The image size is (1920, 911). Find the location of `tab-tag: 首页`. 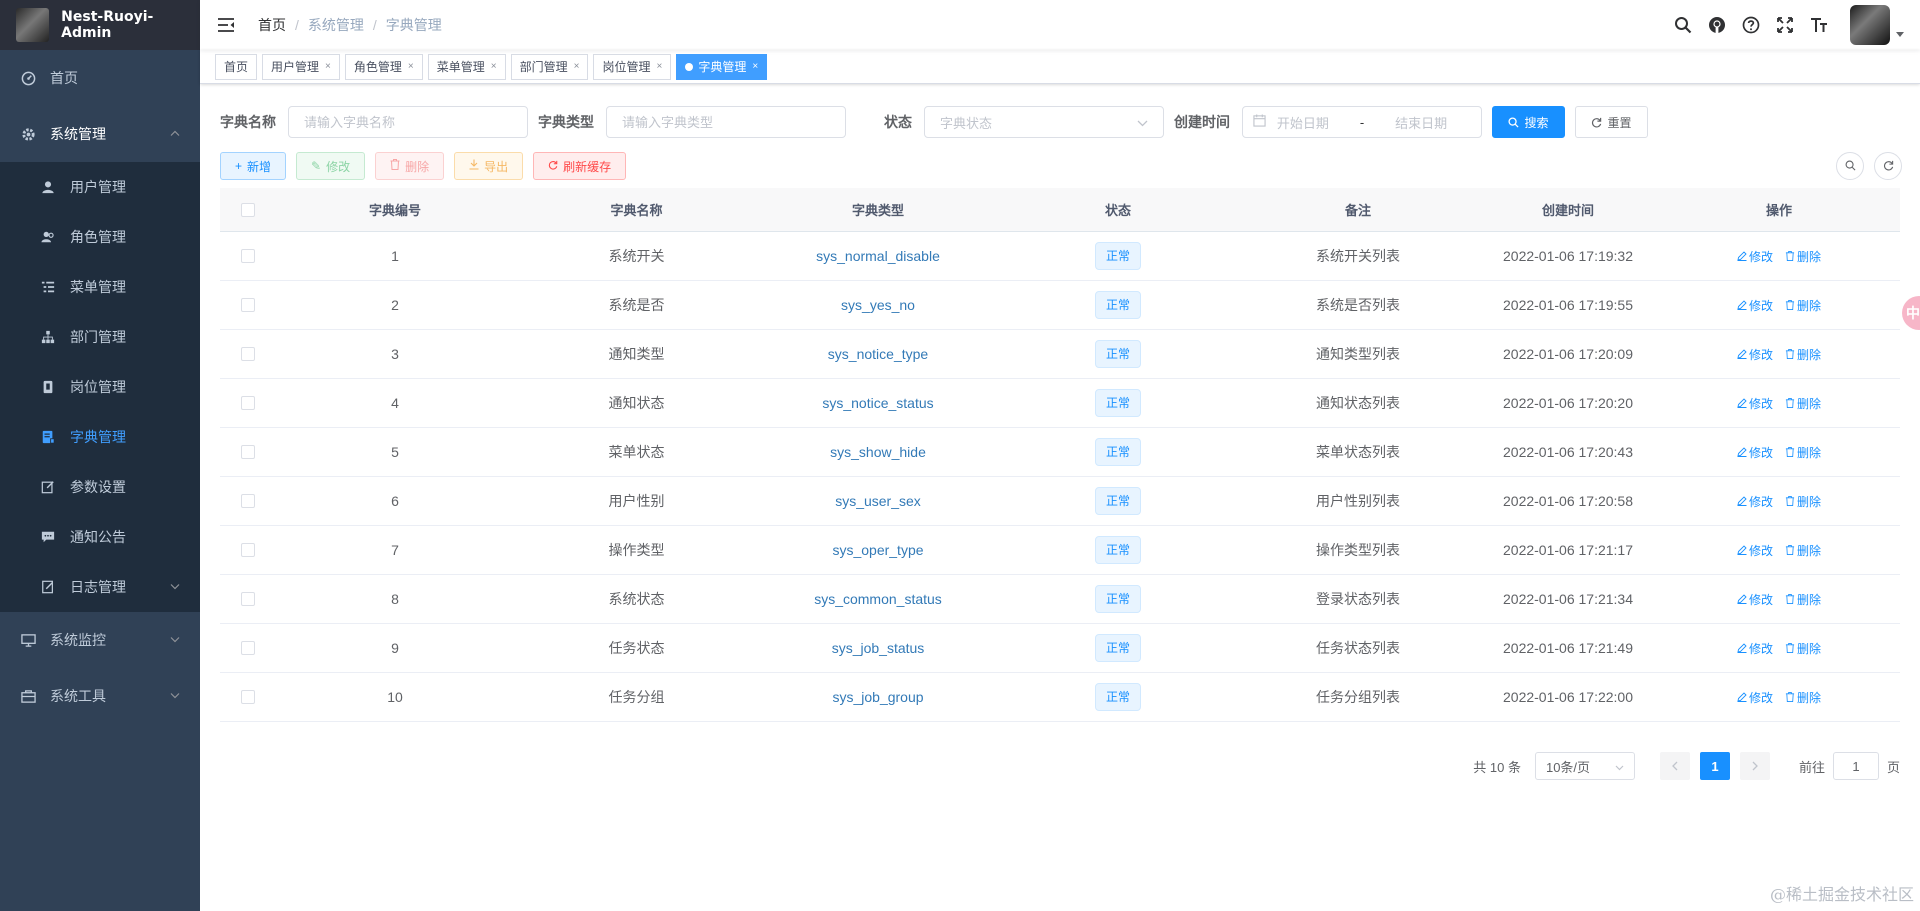

tab-tag: 首页 is located at coordinates (236, 66).